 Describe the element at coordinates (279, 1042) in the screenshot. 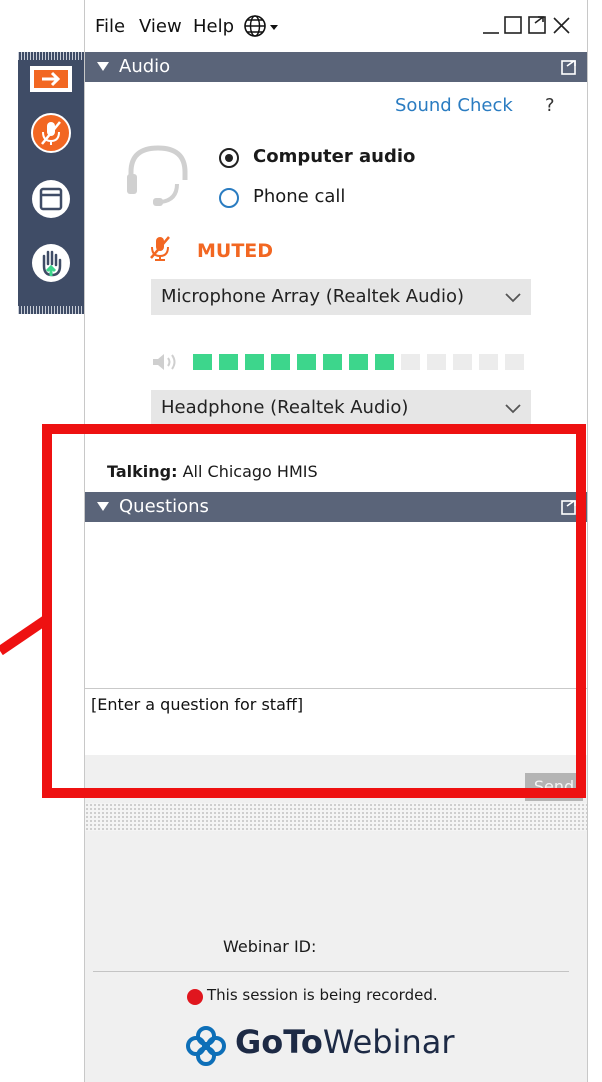

I see `brand-bold: GoTo` at that location.